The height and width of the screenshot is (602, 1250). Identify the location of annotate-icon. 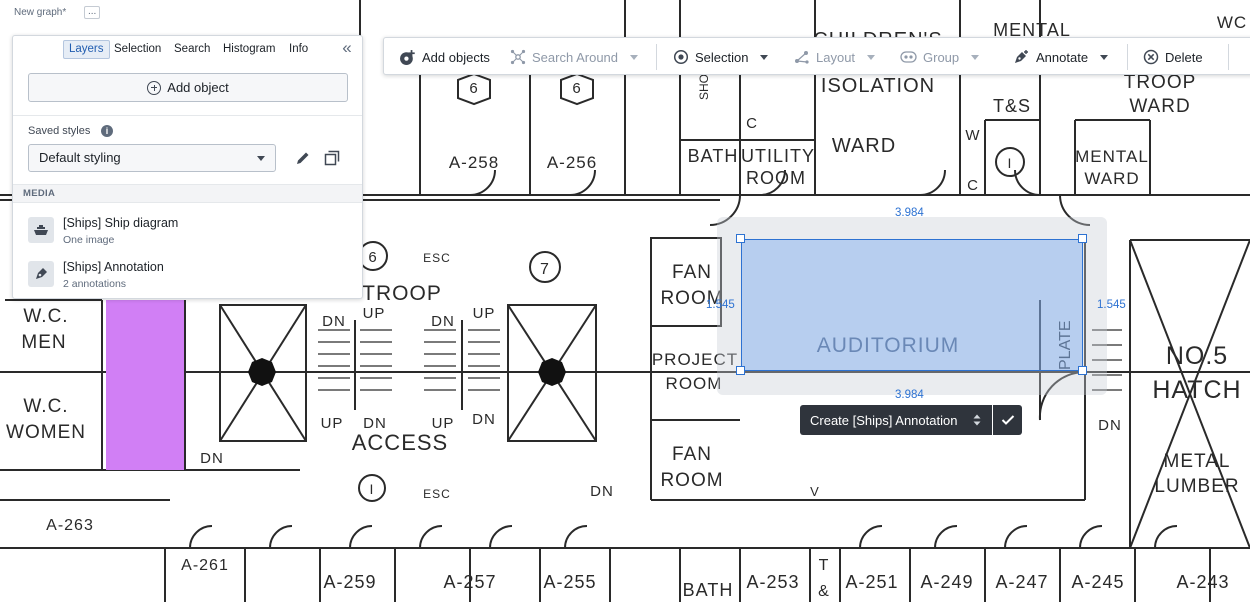
(1021, 56).